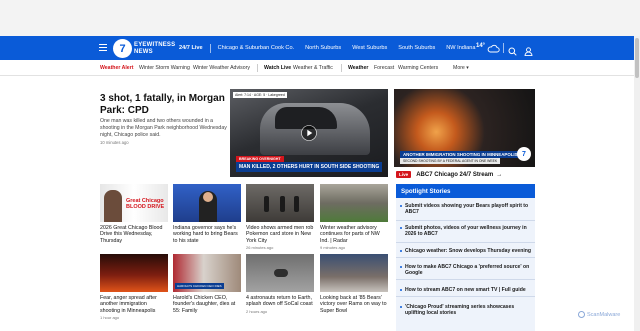  I want to click on nav-item-west-suburbs: West Suburbs, so click(369, 48).